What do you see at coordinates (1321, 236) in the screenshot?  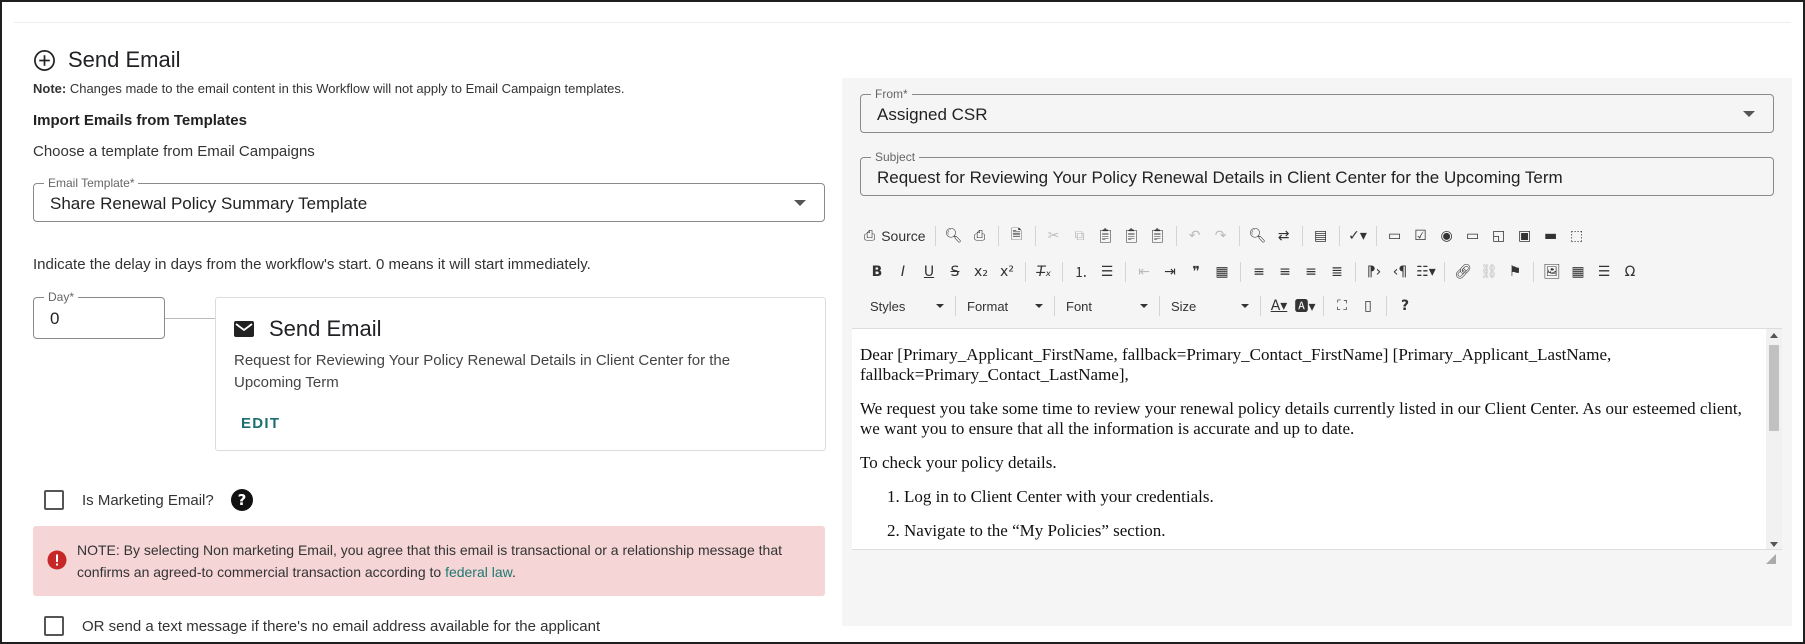 I see `select-all-icon: ▤` at bounding box center [1321, 236].